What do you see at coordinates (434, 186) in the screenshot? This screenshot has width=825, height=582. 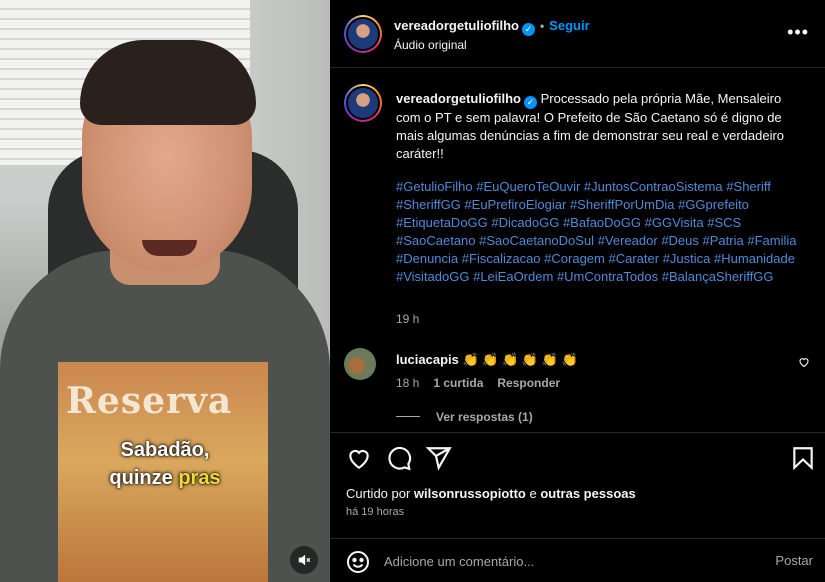 I see `hashtag-link: #GetulioFilho` at bounding box center [434, 186].